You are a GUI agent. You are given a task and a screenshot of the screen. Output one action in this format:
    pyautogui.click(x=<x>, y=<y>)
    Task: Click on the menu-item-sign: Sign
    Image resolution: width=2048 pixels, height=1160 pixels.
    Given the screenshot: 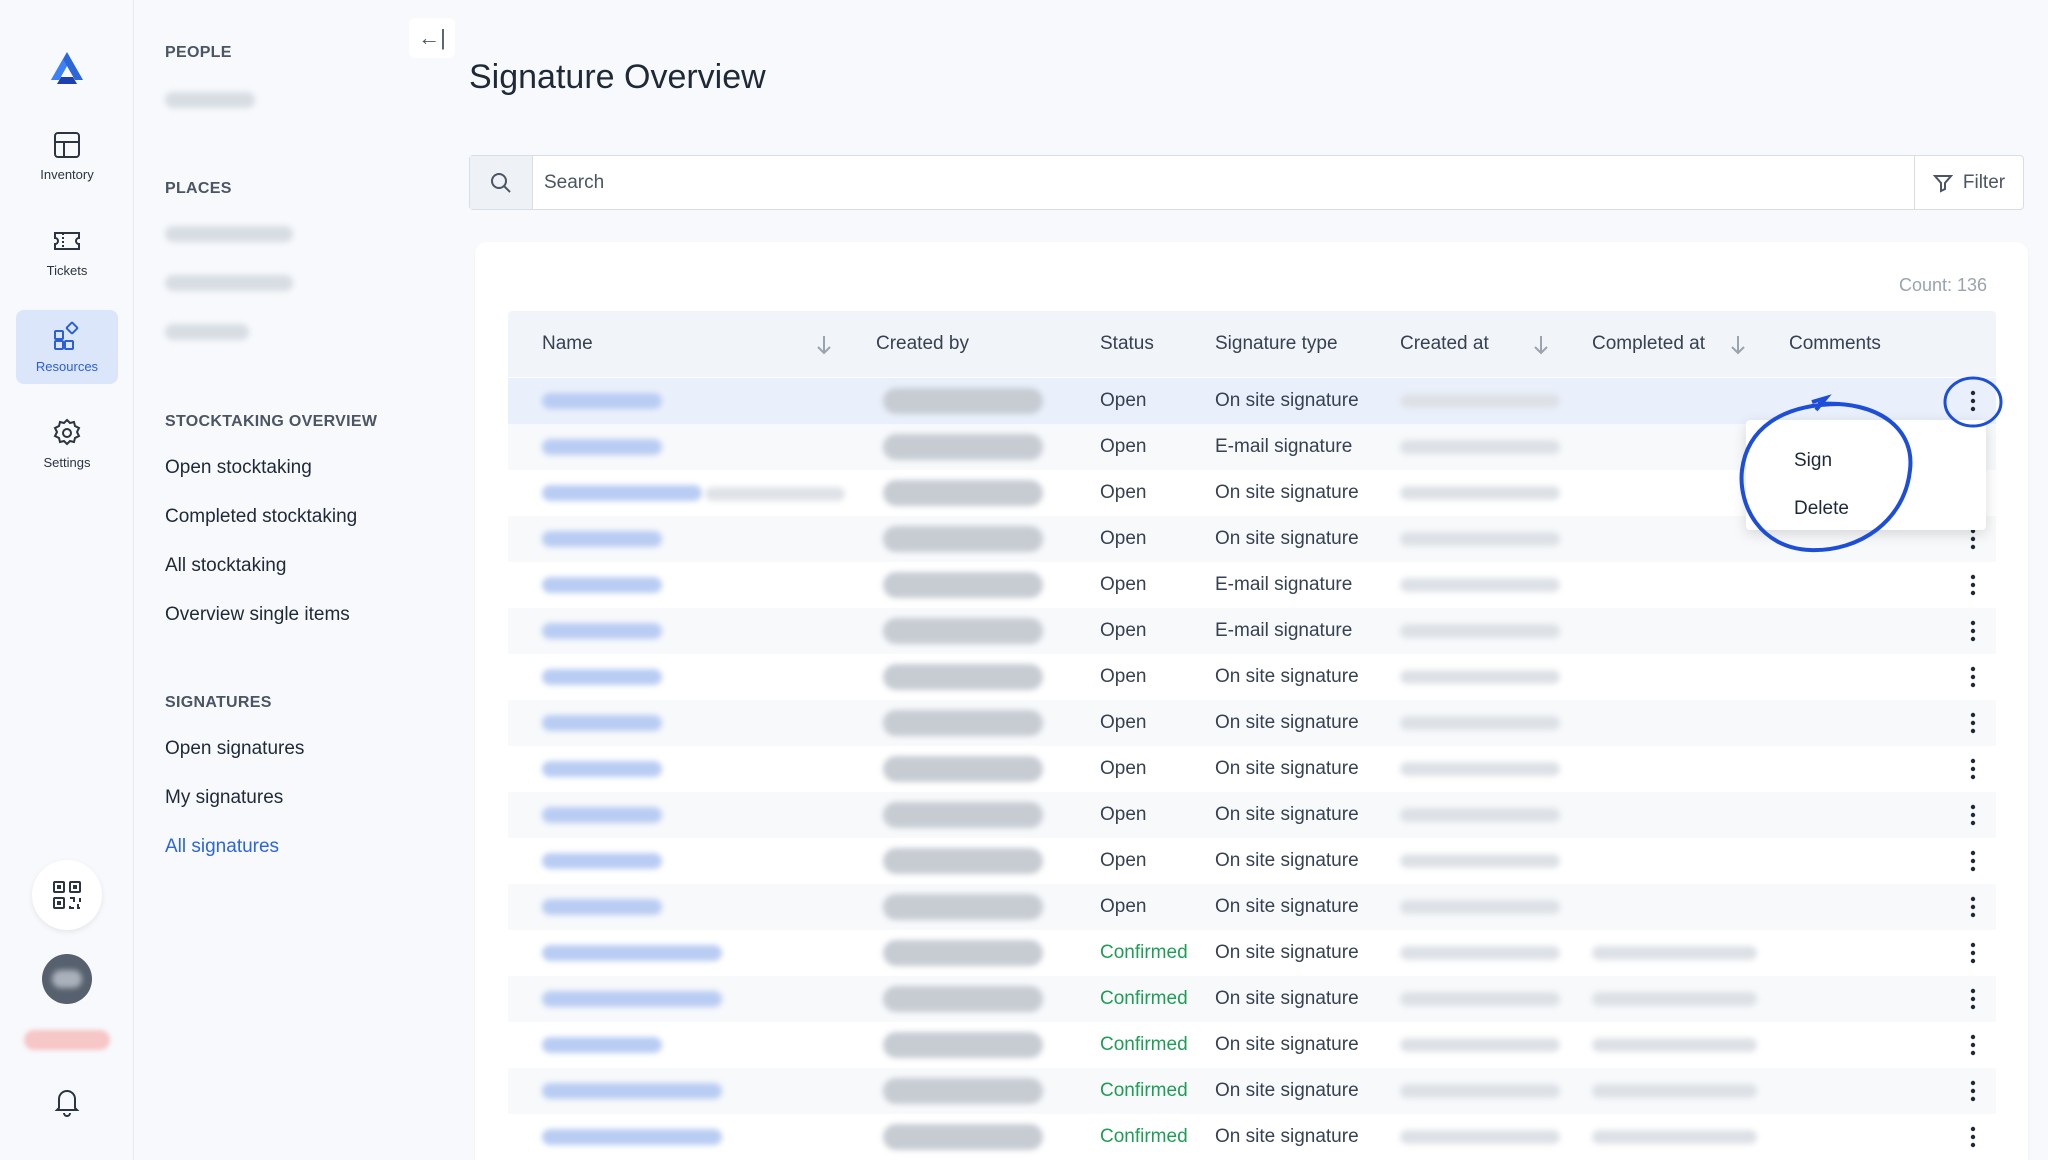 What is the action you would take?
    pyautogui.click(x=1813, y=461)
    